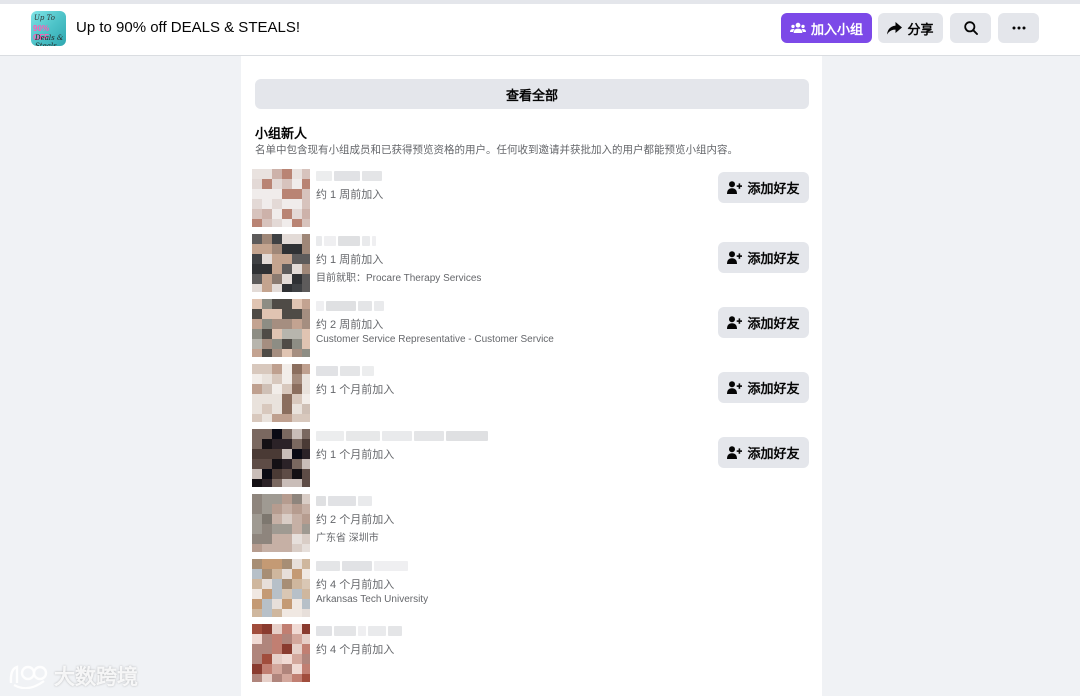  Describe the element at coordinates (350, 325) in the screenshot. I see `member-joined-time: 约 2 周前加入` at that location.